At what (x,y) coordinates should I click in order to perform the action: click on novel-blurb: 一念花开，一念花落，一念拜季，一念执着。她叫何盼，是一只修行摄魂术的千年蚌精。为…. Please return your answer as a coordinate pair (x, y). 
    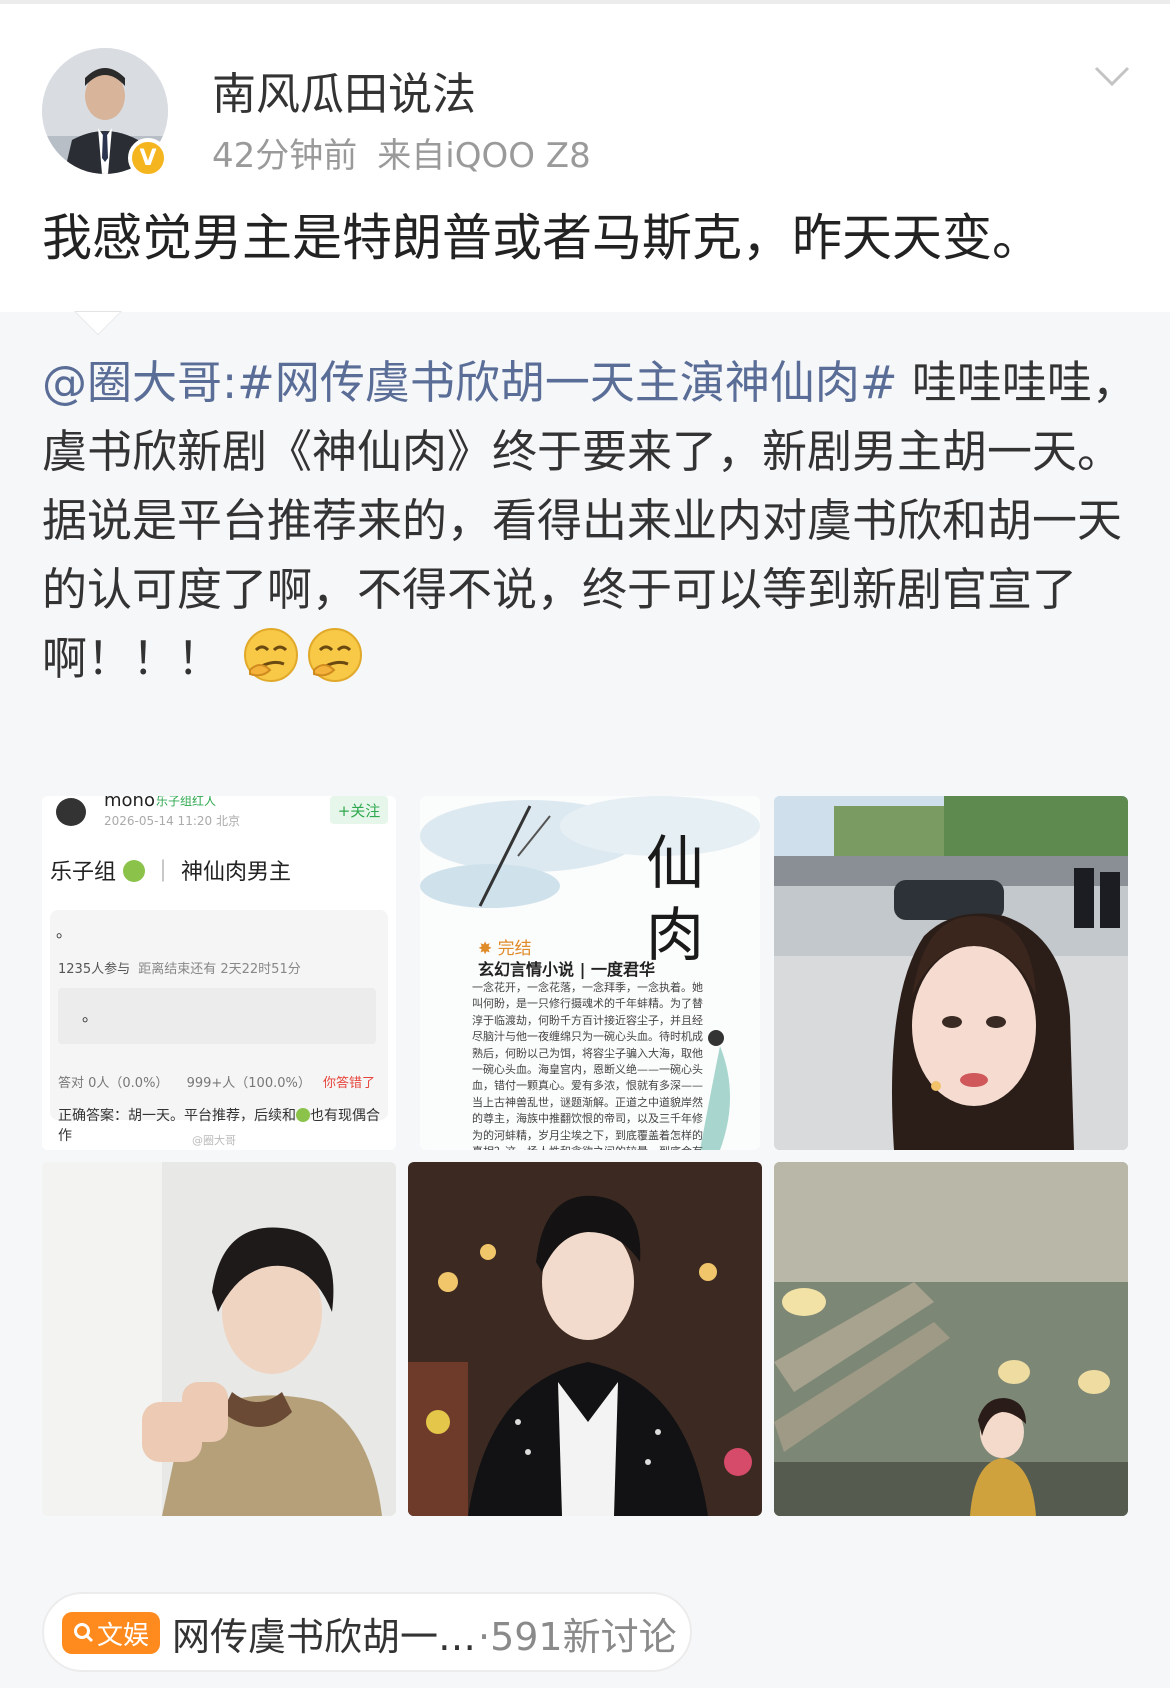
    Looking at the image, I should click on (587, 1065).